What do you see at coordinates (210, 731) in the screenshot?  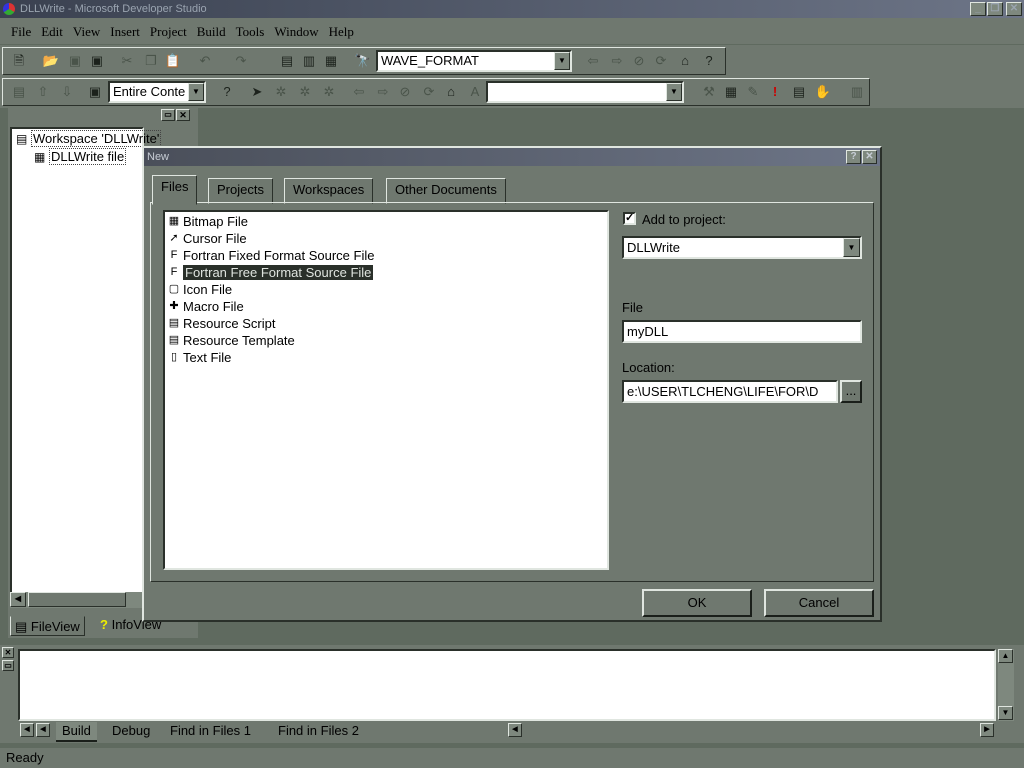 I see `tab-find-in-files-1: Find in Files 1` at bounding box center [210, 731].